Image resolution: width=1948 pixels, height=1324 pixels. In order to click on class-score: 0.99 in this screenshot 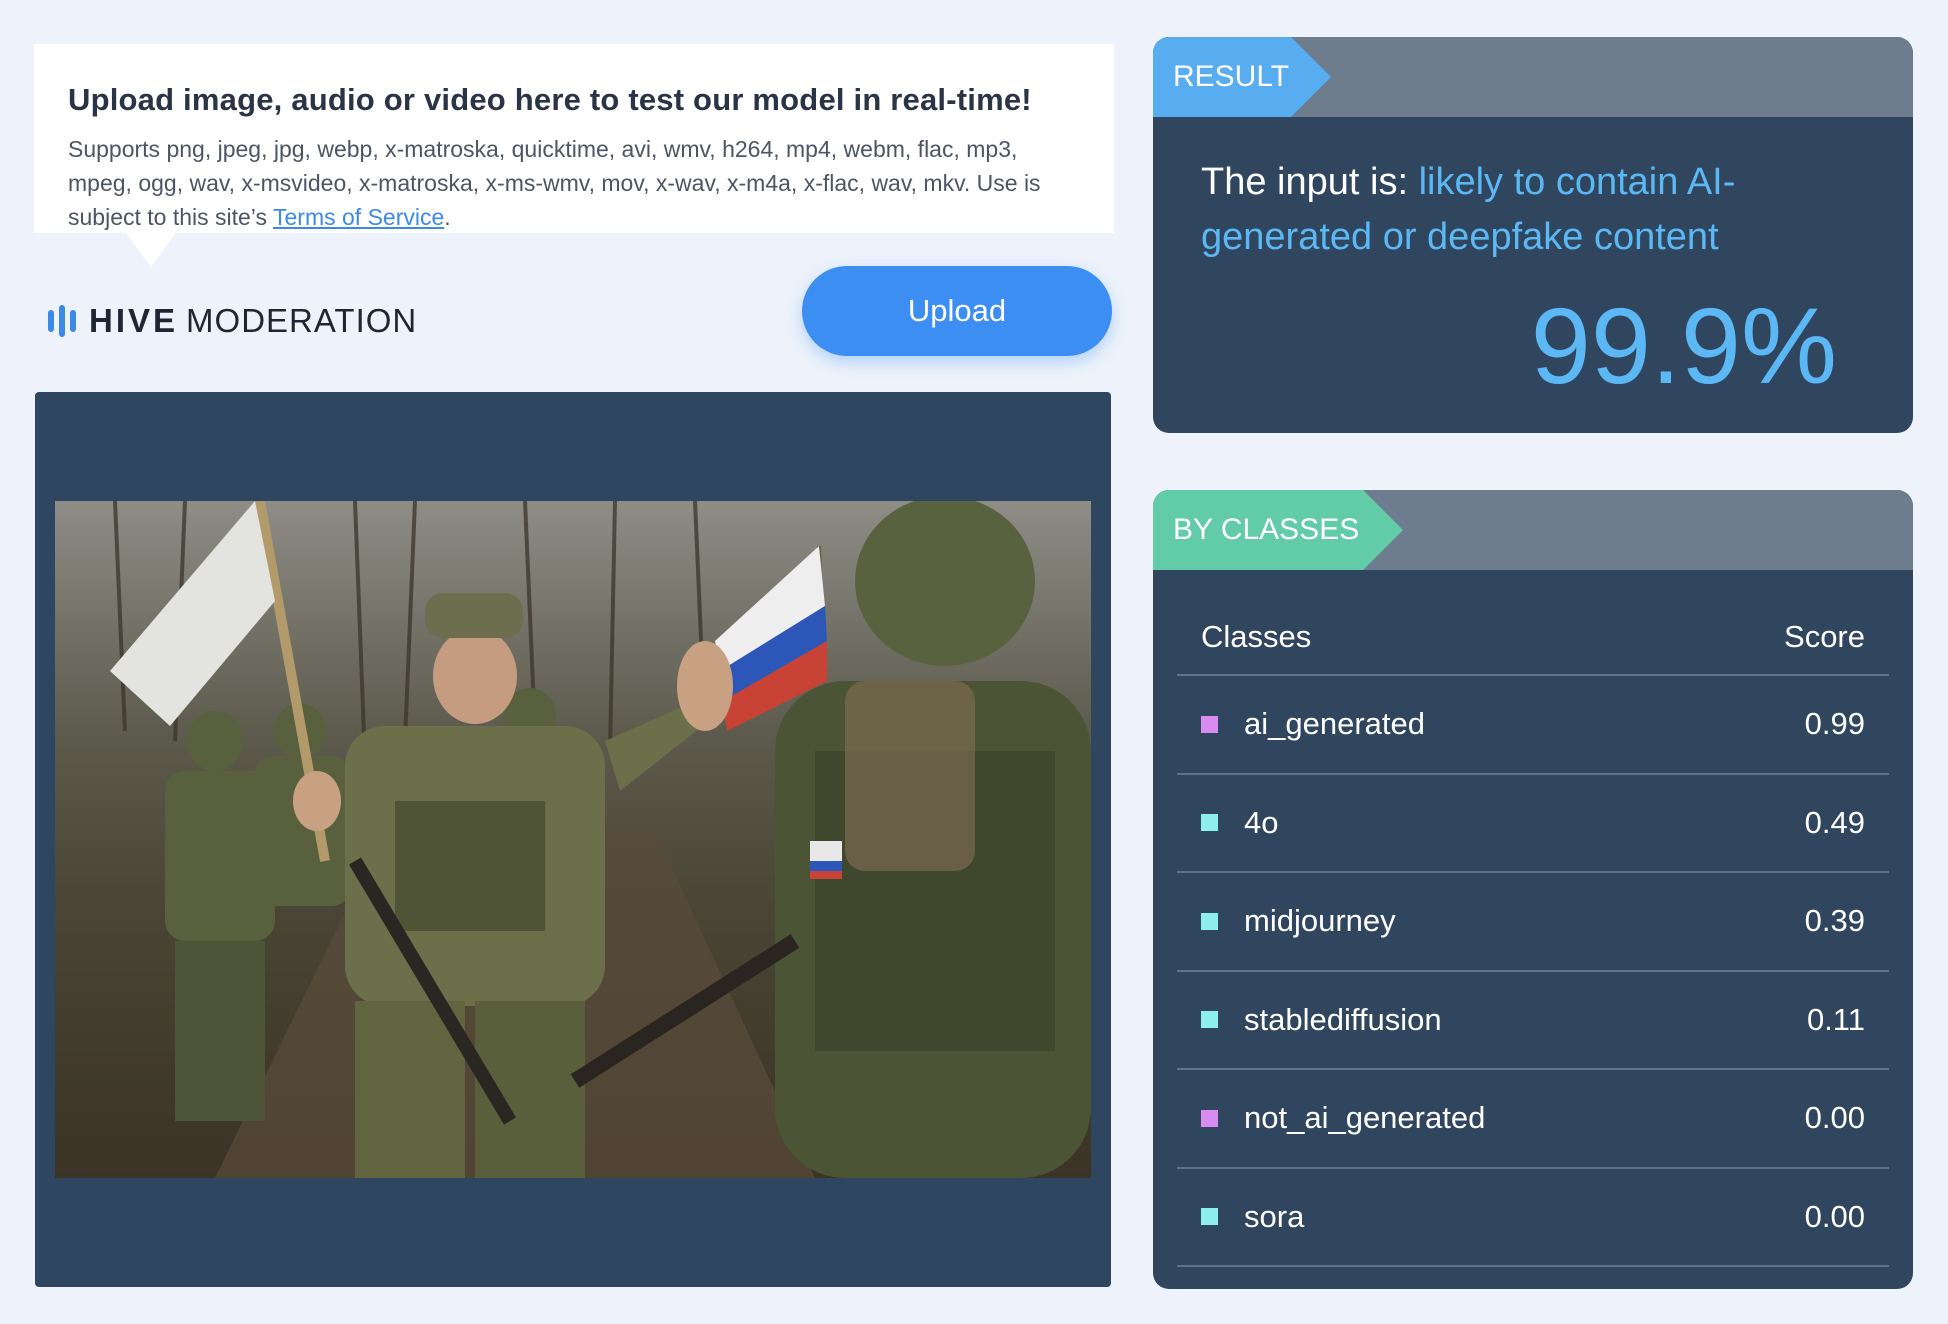, I will do `click(1834, 724)`.